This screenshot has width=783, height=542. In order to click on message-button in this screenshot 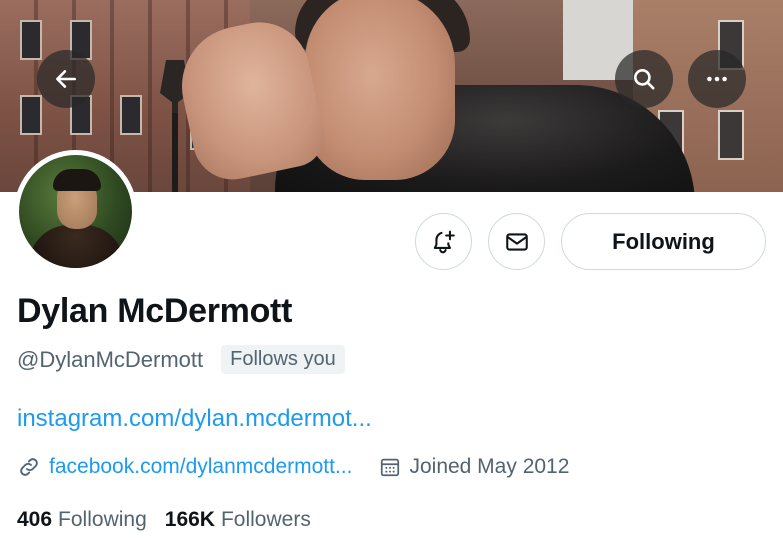, I will do `click(516, 241)`.